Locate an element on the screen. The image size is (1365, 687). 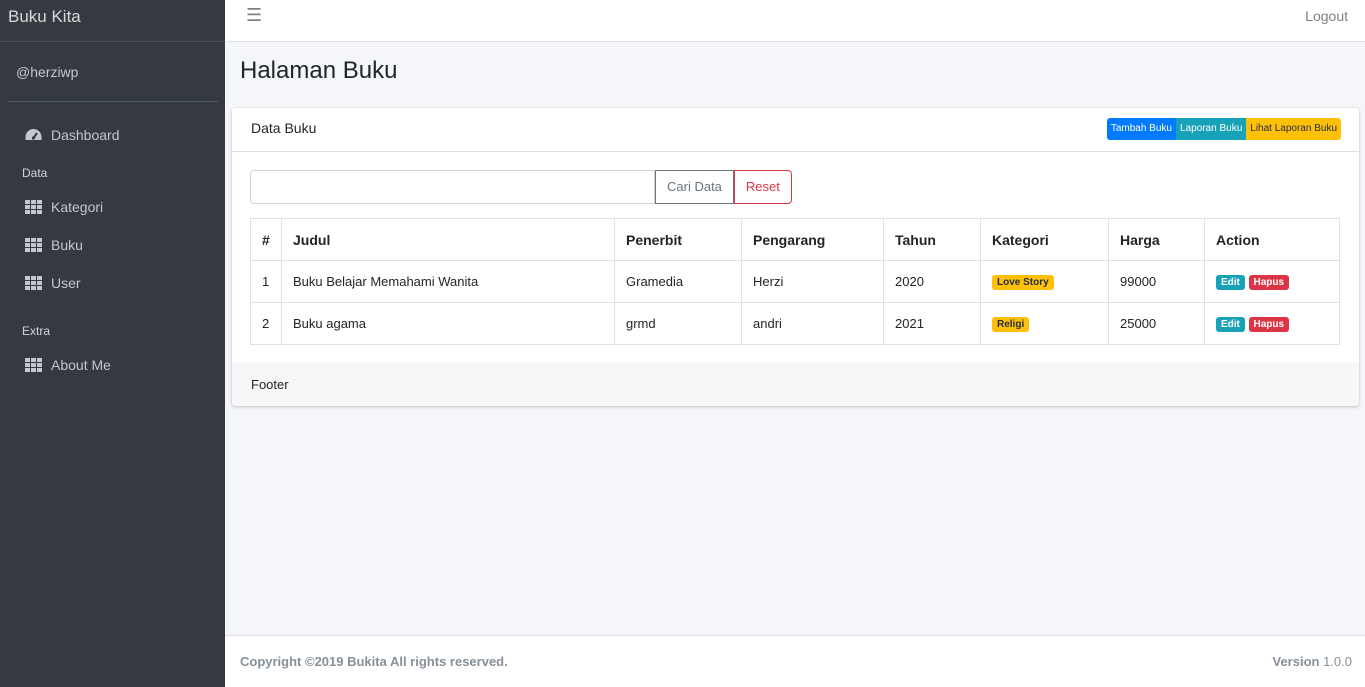
sidebar-header-extra: Extra is located at coordinates (36, 331).